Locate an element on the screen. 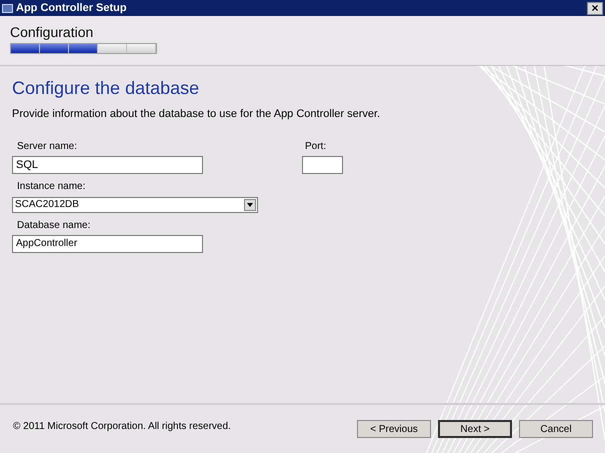 The height and width of the screenshot is (453, 605). copyright-text: © 2011 Microsoft Corporation. All rights reserved. is located at coordinates (122, 427).